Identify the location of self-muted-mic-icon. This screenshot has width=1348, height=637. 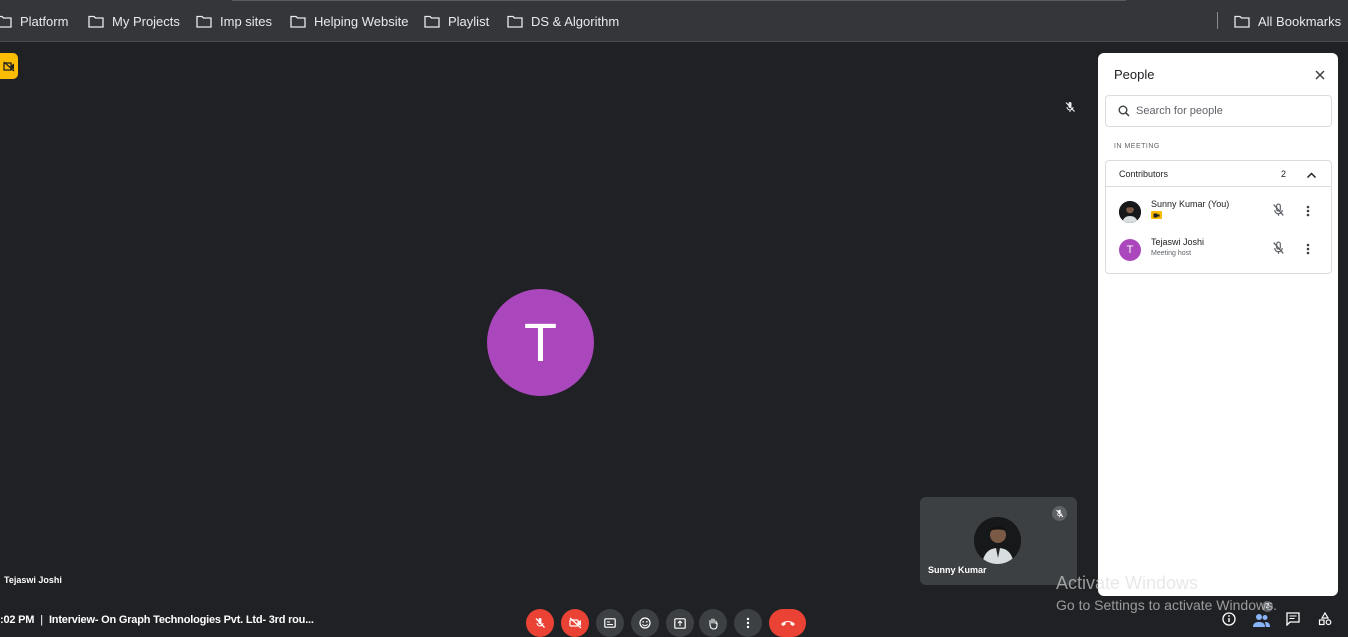
(1059, 513).